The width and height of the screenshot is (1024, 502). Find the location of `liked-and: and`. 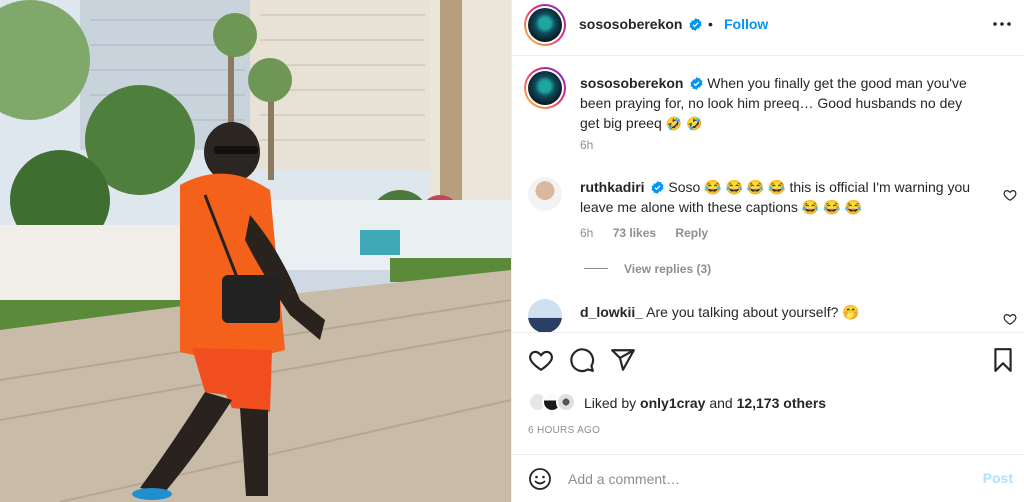

liked-and: and is located at coordinates (721, 403).